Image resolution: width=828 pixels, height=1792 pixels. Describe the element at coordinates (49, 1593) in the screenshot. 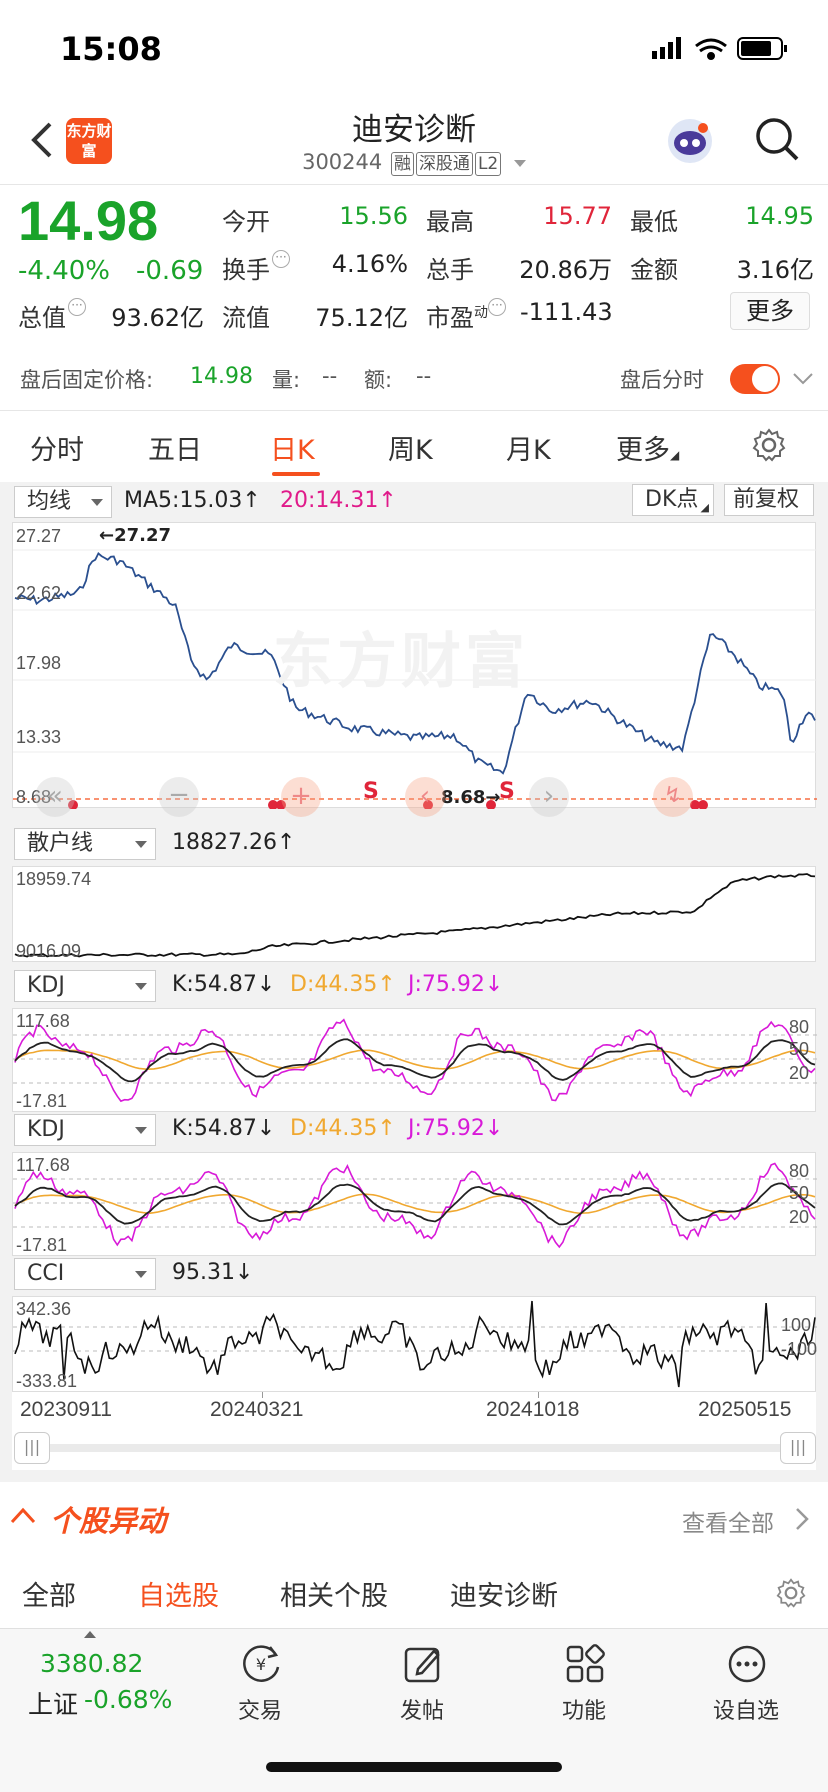

I see `news-tab-all: 全部` at that location.